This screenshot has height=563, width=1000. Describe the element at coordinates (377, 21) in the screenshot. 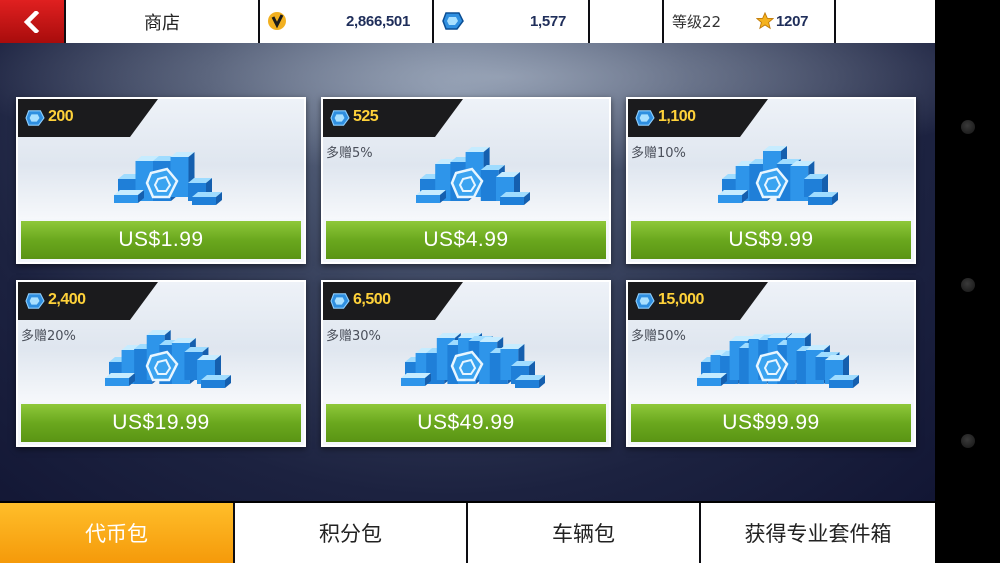

I see `credits-amount: 2,866,501` at that location.